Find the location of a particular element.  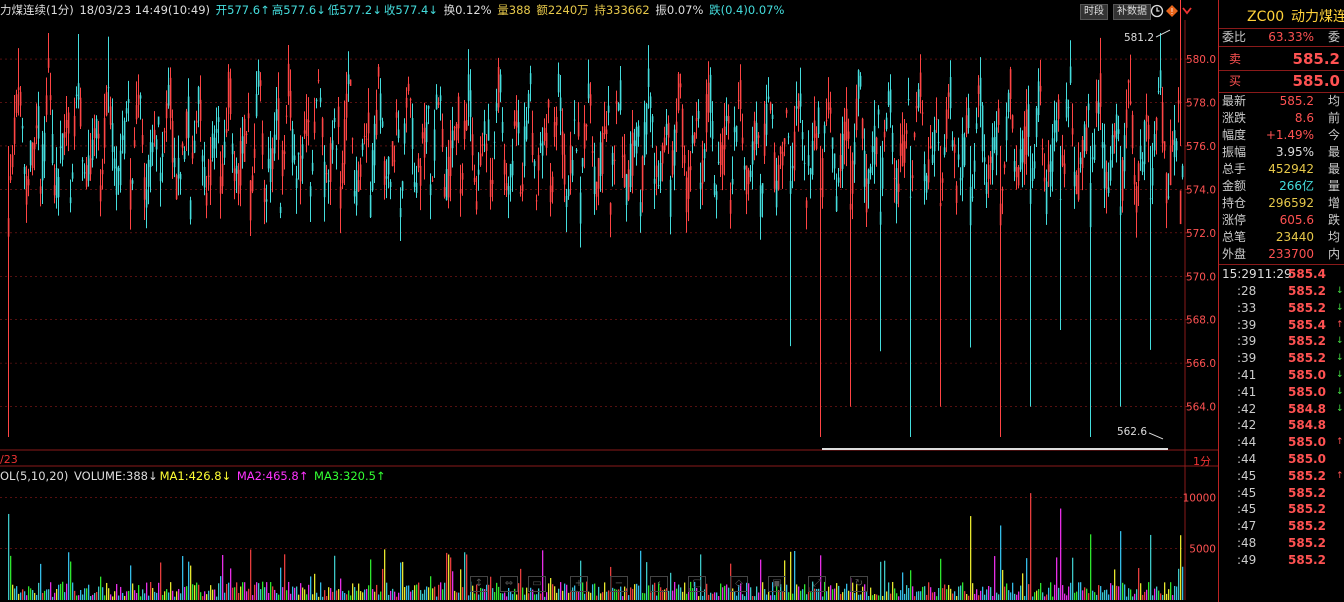

stat-value: 452942 is located at coordinates (1291, 169).